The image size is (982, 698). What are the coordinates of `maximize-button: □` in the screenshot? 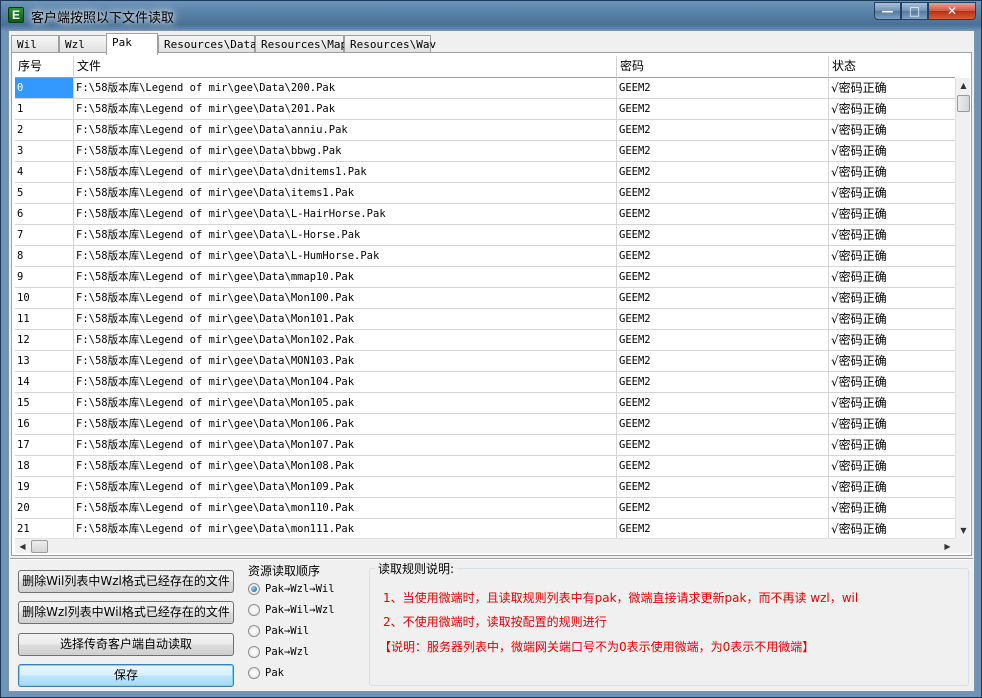 It's located at (914, 11).